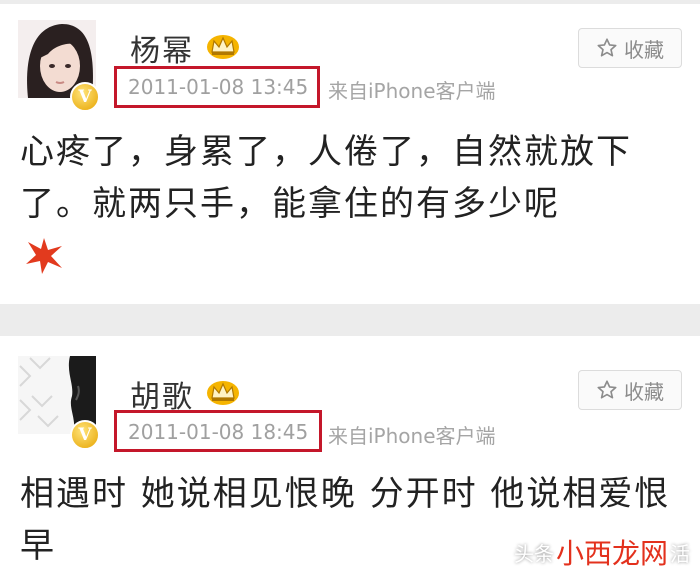  What do you see at coordinates (218, 87) in the screenshot?
I see `post-timestamp: 2011-01-08 13:45` at bounding box center [218, 87].